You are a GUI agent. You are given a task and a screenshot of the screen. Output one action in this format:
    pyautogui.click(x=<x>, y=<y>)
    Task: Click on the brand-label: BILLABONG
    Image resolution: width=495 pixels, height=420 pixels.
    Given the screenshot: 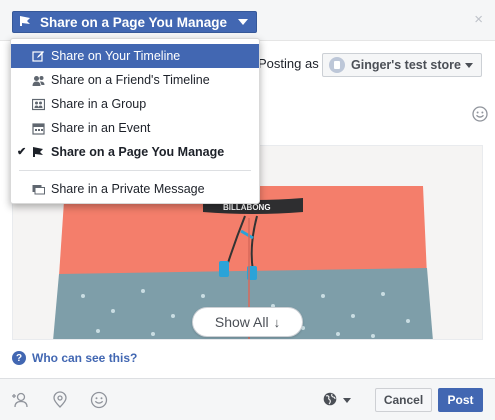 What is the action you would take?
    pyautogui.click(x=247, y=207)
    